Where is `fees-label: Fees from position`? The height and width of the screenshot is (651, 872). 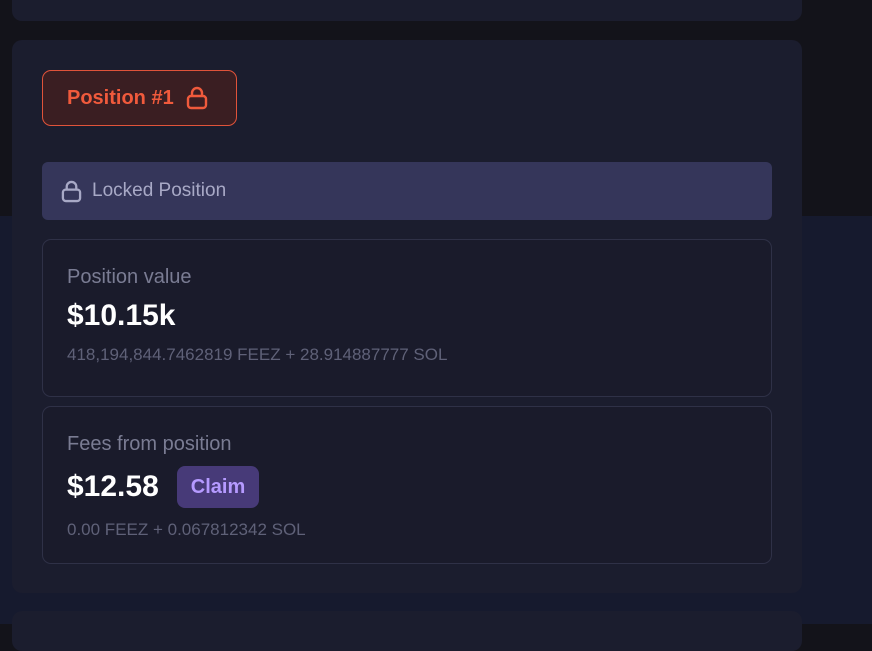
fees-label: Fees from position is located at coordinates (149, 444).